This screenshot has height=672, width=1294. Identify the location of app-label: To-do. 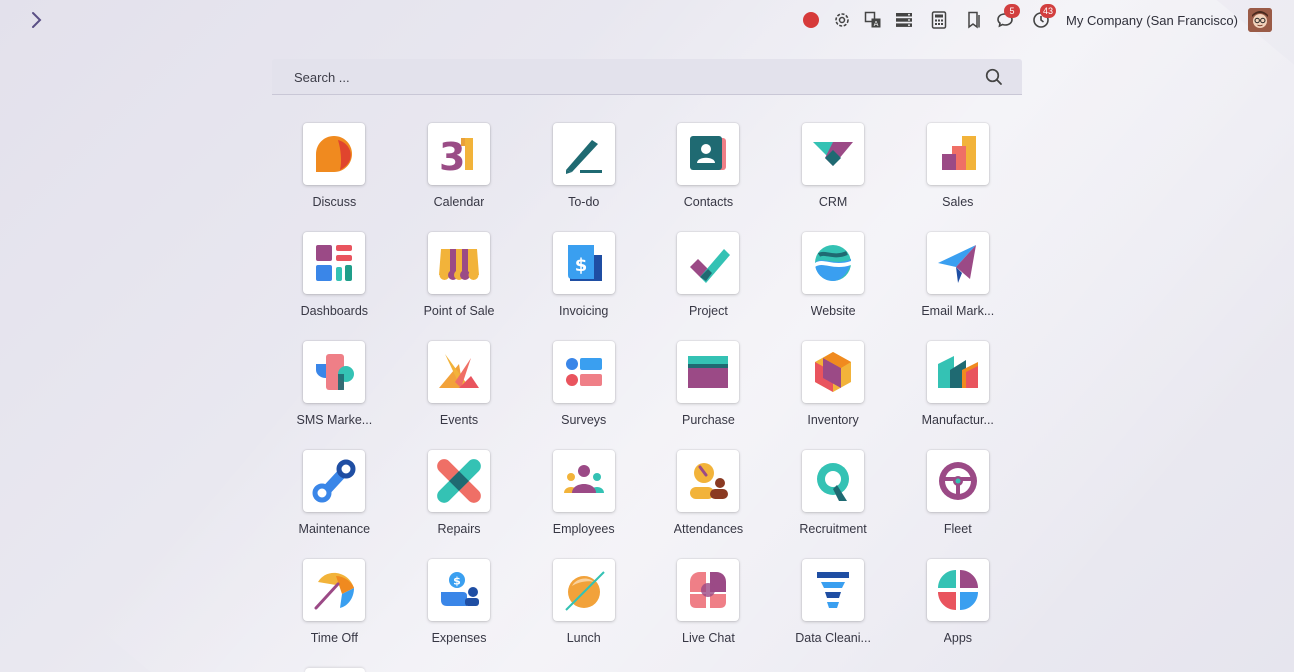
(584, 202).